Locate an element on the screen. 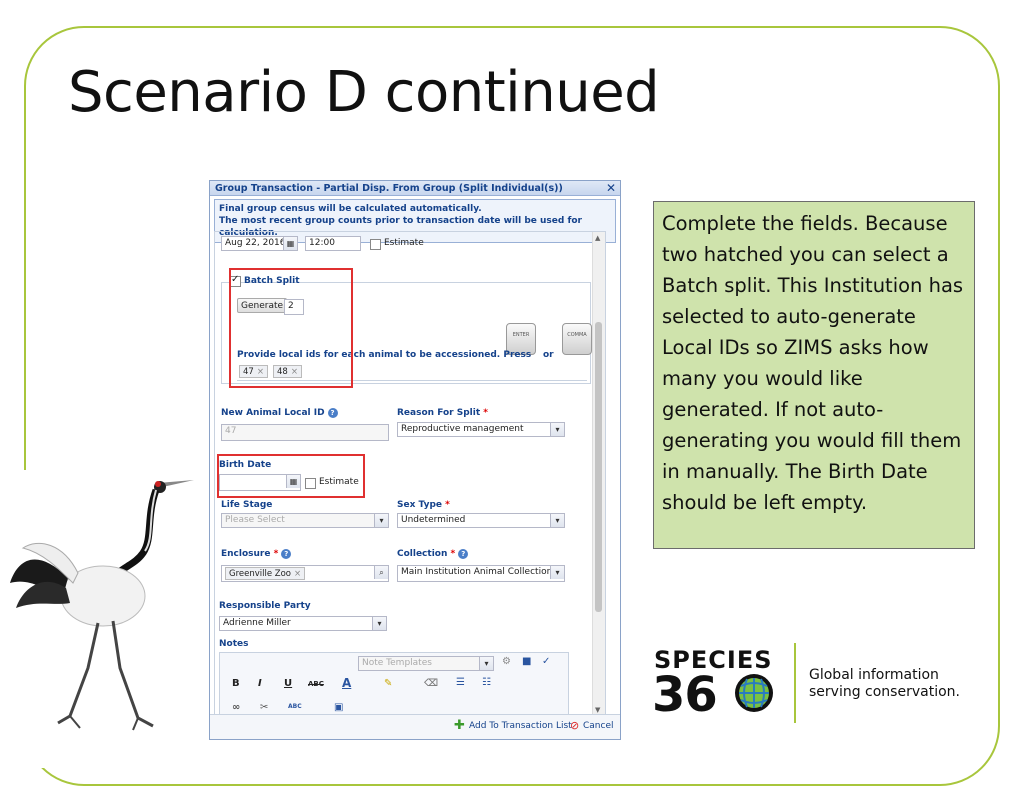 Image resolution: width=1024 pixels, height=786 pixels. calendar-icon: ▦ is located at coordinates (290, 243).